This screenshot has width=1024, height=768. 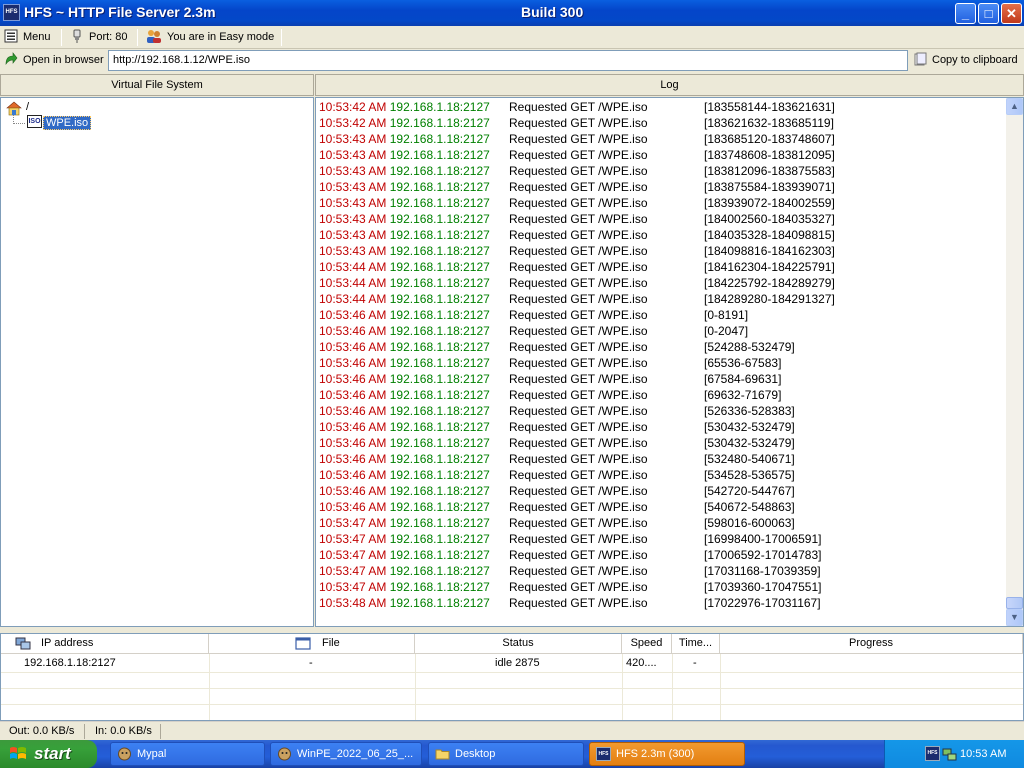 What do you see at coordinates (512, 704) in the screenshot?
I see `grid-line` at bounding box center [512, 704].